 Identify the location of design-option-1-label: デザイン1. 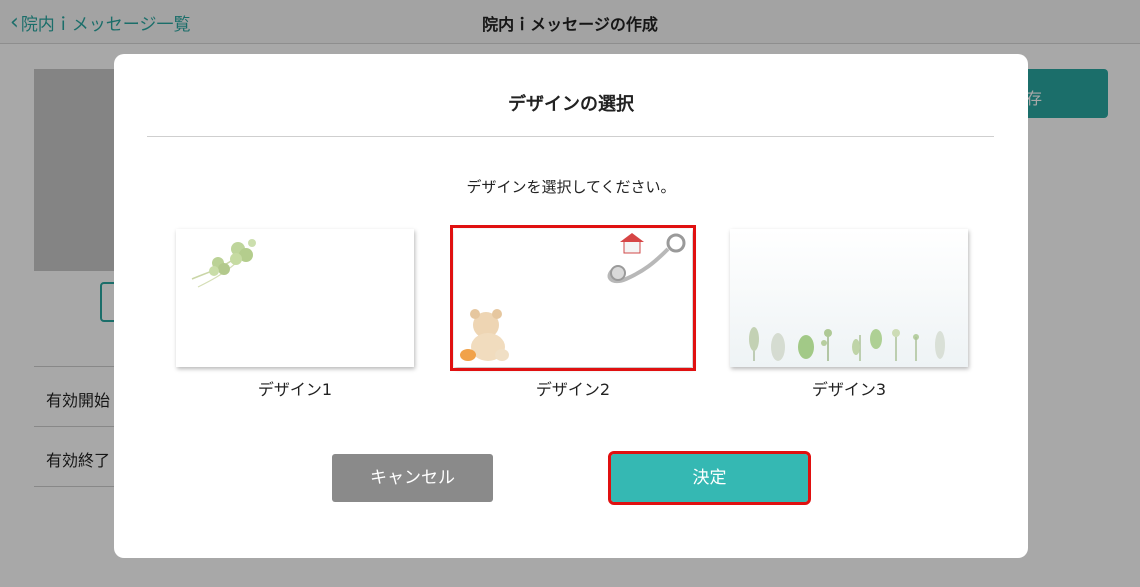
(295, 389).